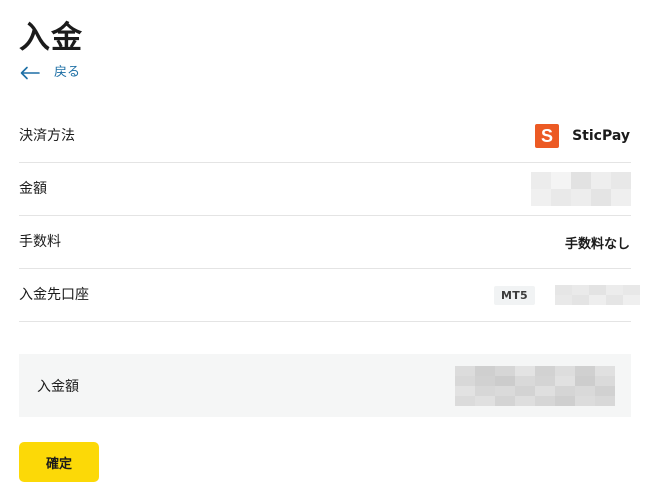 The image size is (663, 501). I want to click on payment-method-label: 決済方法, so click(47, 136).